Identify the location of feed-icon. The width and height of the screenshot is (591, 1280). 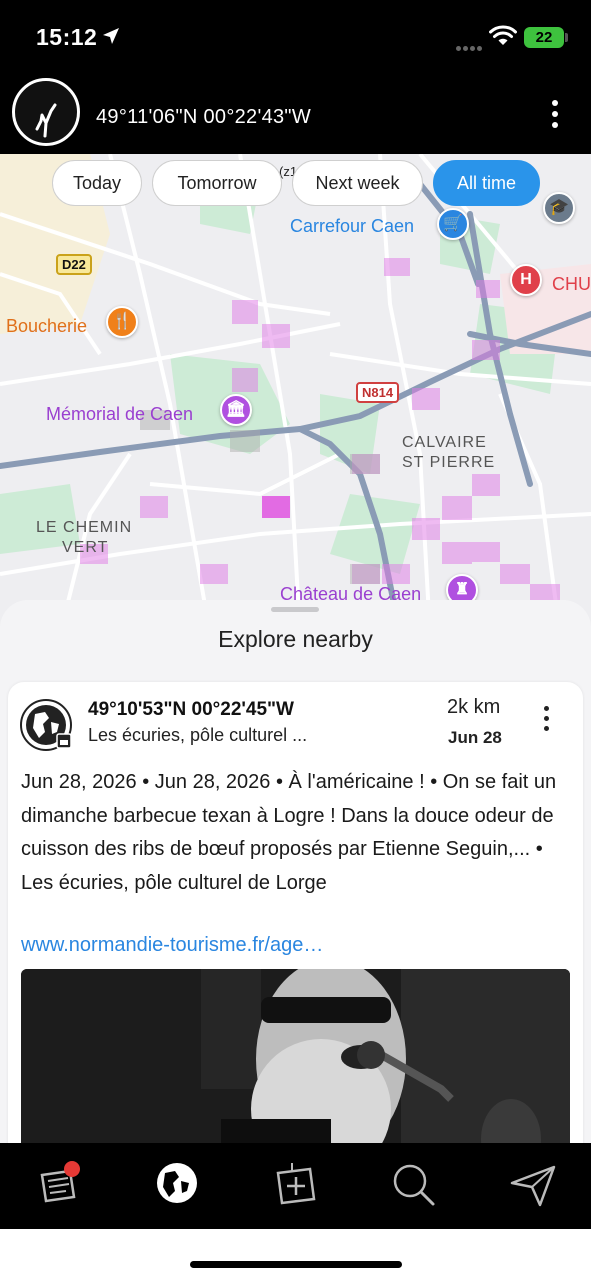
(60, 1182).